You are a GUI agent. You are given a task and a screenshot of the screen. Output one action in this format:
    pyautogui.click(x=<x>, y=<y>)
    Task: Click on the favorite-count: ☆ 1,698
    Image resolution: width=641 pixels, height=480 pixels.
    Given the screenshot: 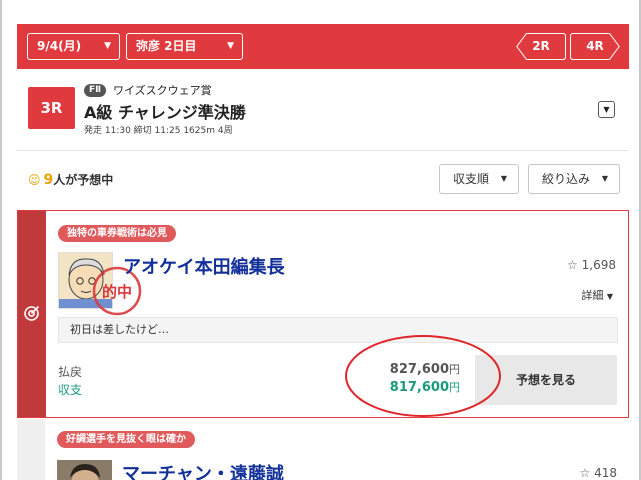 What is the action you would take?
    pyautogui.click(x=591, y=265)
    